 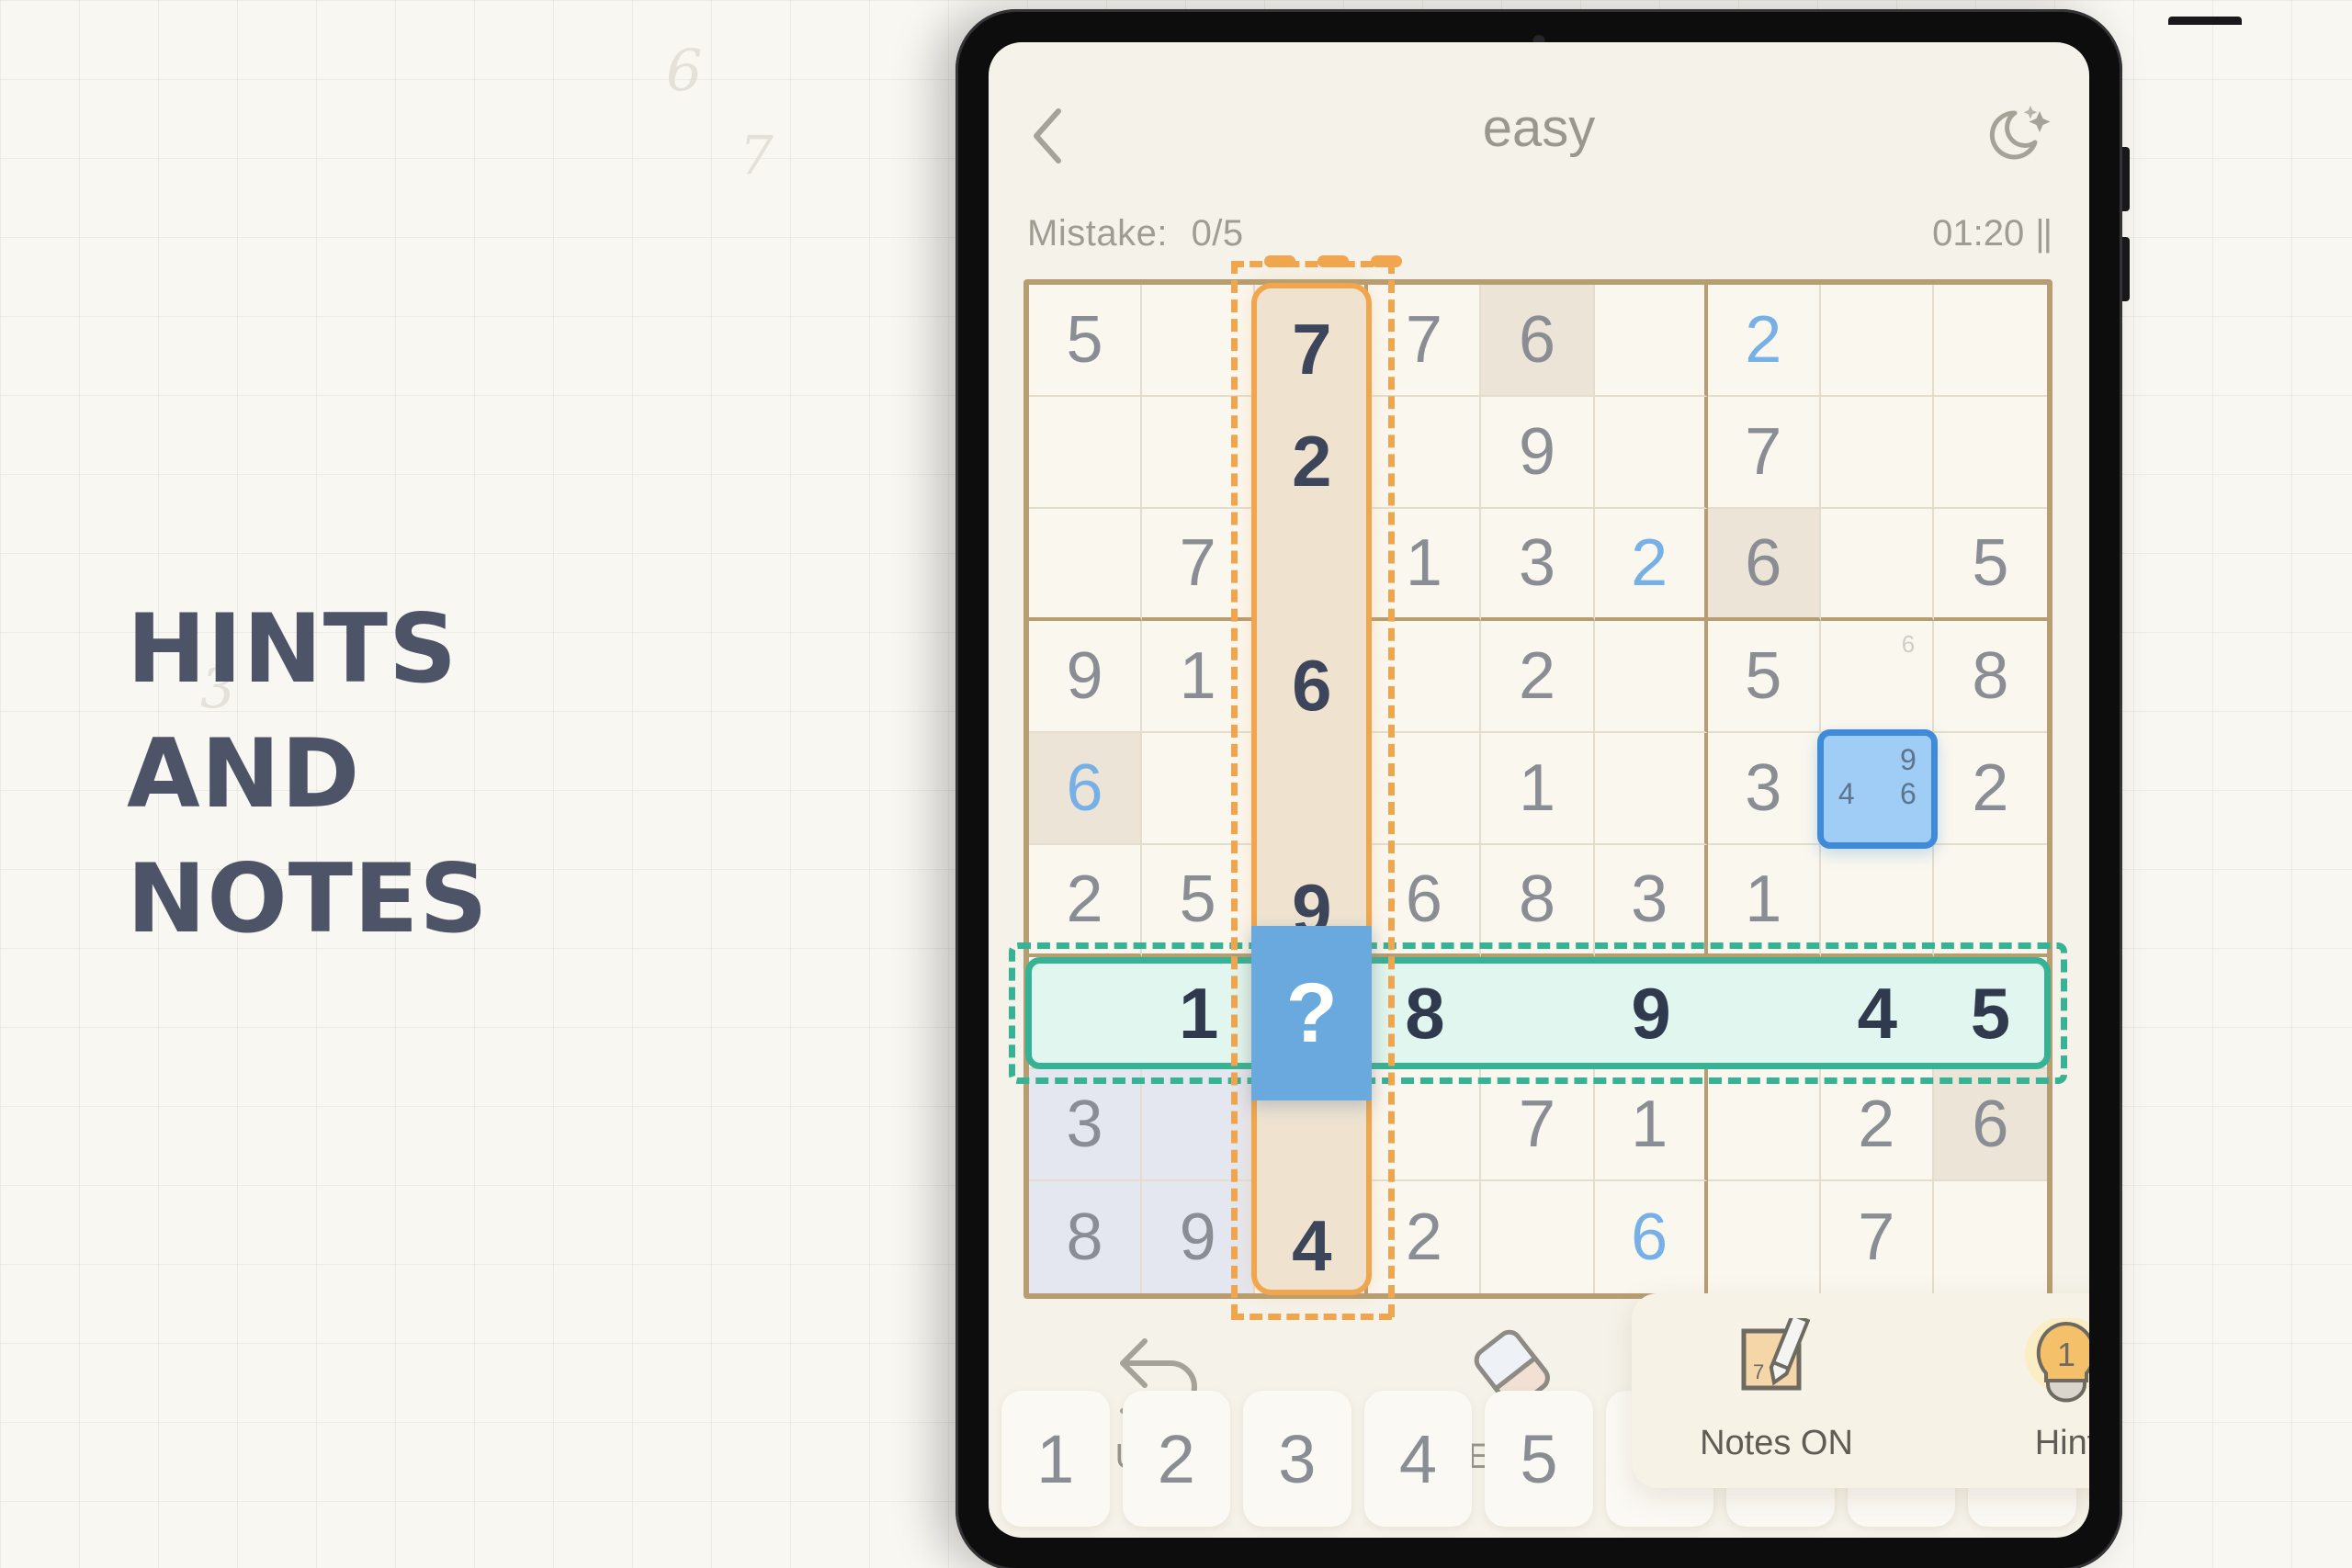 I want to click on column-highlight-dash-right, so click(x=1392, y=789).